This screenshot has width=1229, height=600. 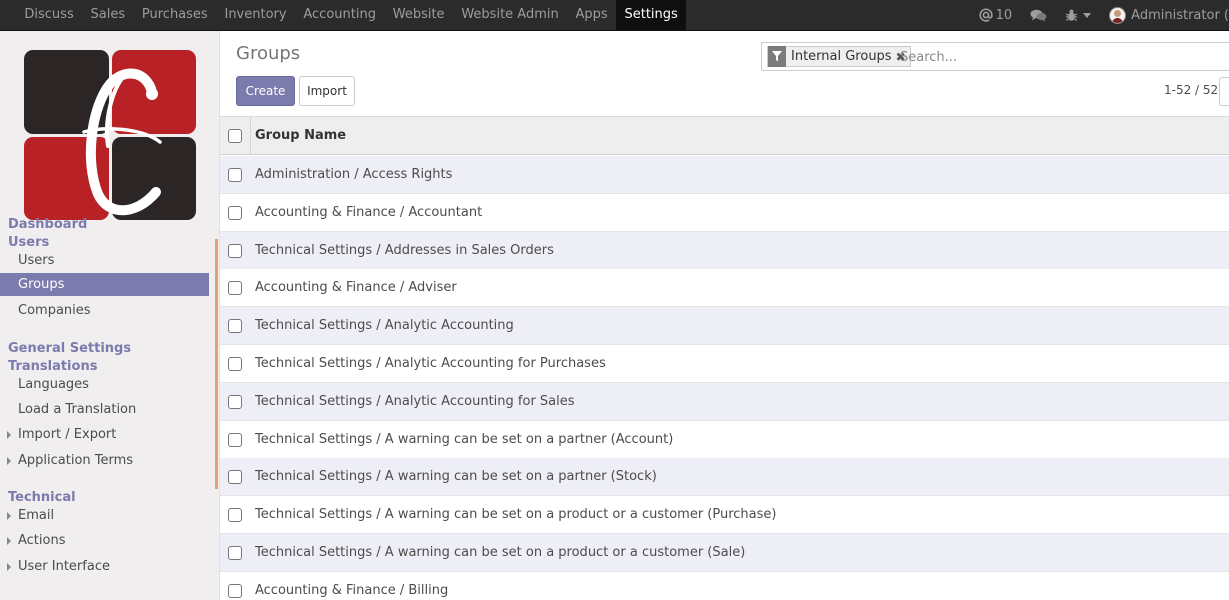 What do you see at coordinates (724, 288) in the screenshot?
I see `table-row: Accounting & Finance / Adviser` at bounding box center [724, 288].